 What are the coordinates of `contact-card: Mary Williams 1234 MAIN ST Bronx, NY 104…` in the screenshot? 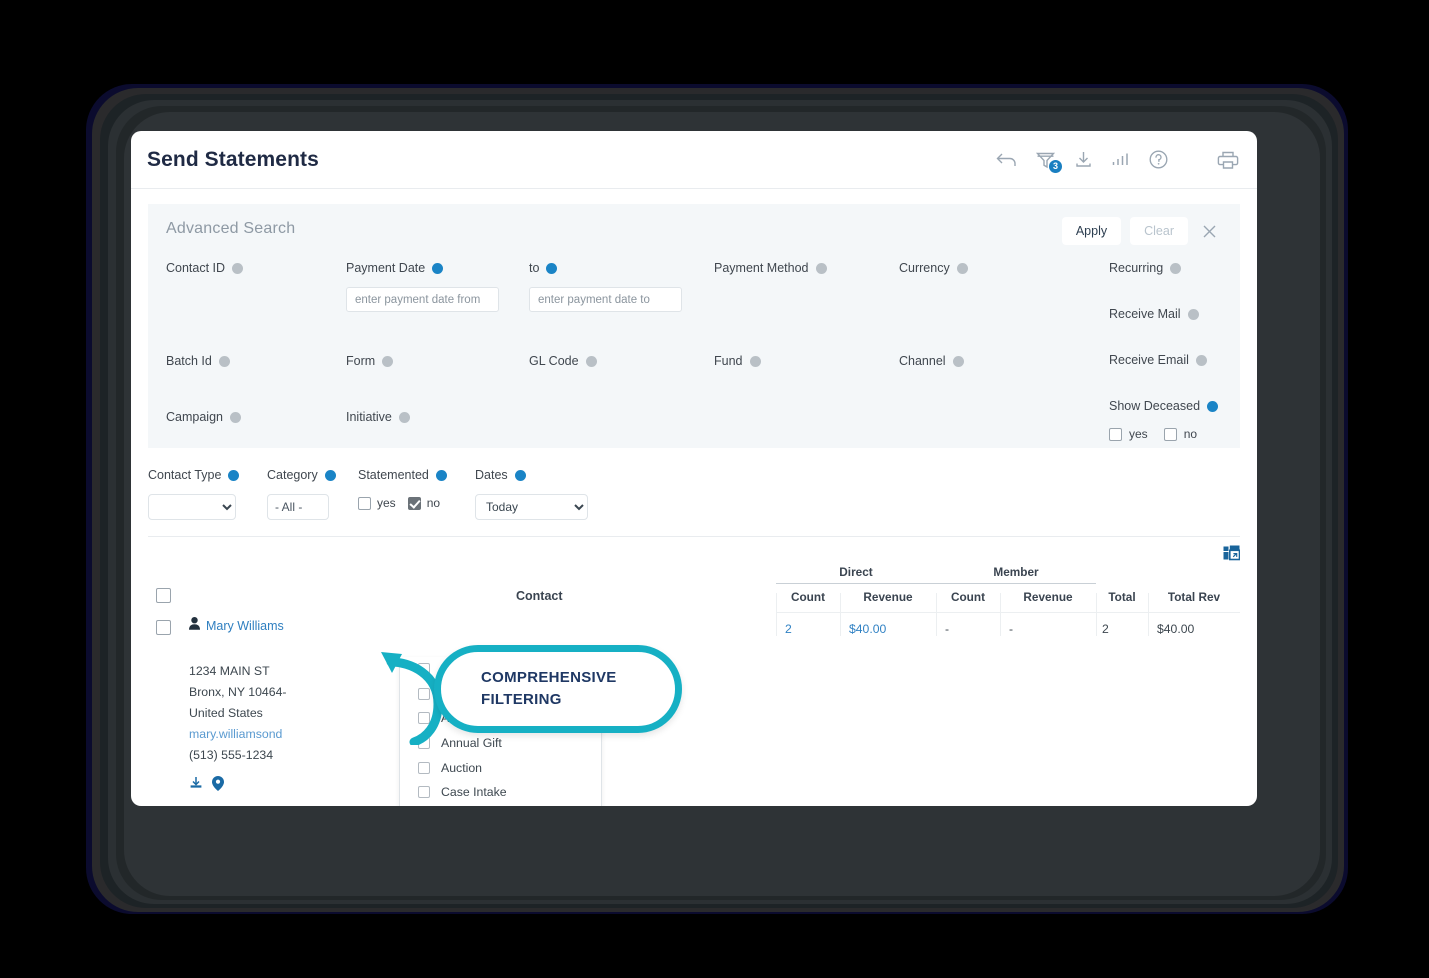 It's located at (238, 706).